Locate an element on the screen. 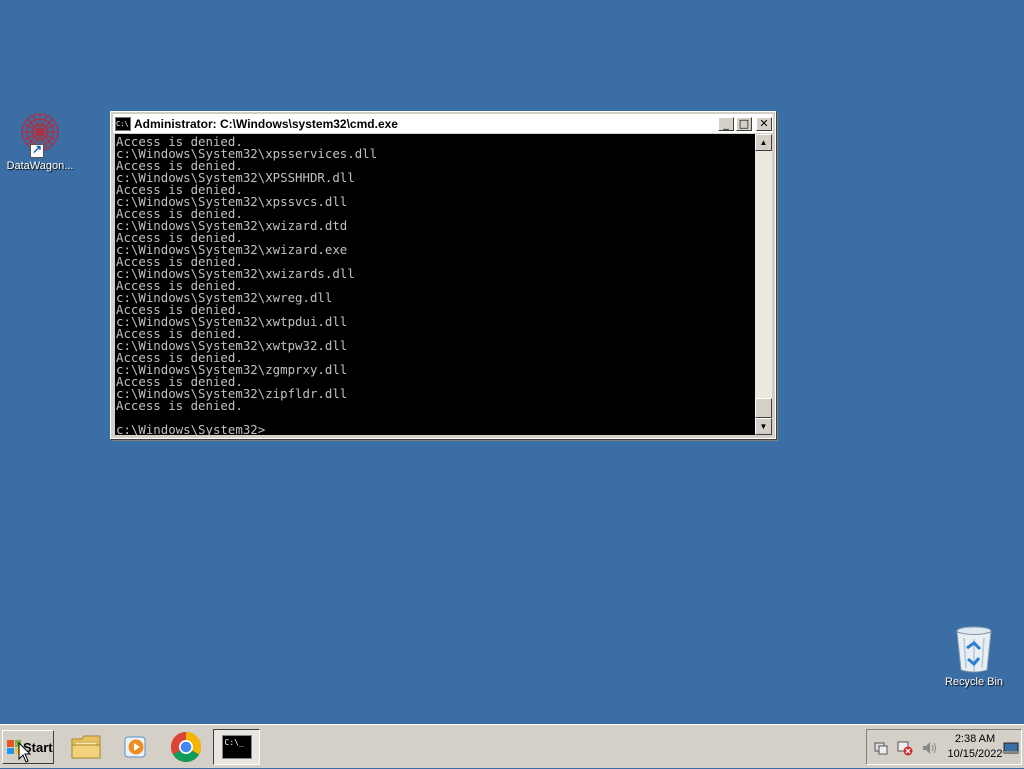 The height and width of the screenshot is (769, 1024). command-prompt-icon: C:\_ is located at coordinates (236, 747).